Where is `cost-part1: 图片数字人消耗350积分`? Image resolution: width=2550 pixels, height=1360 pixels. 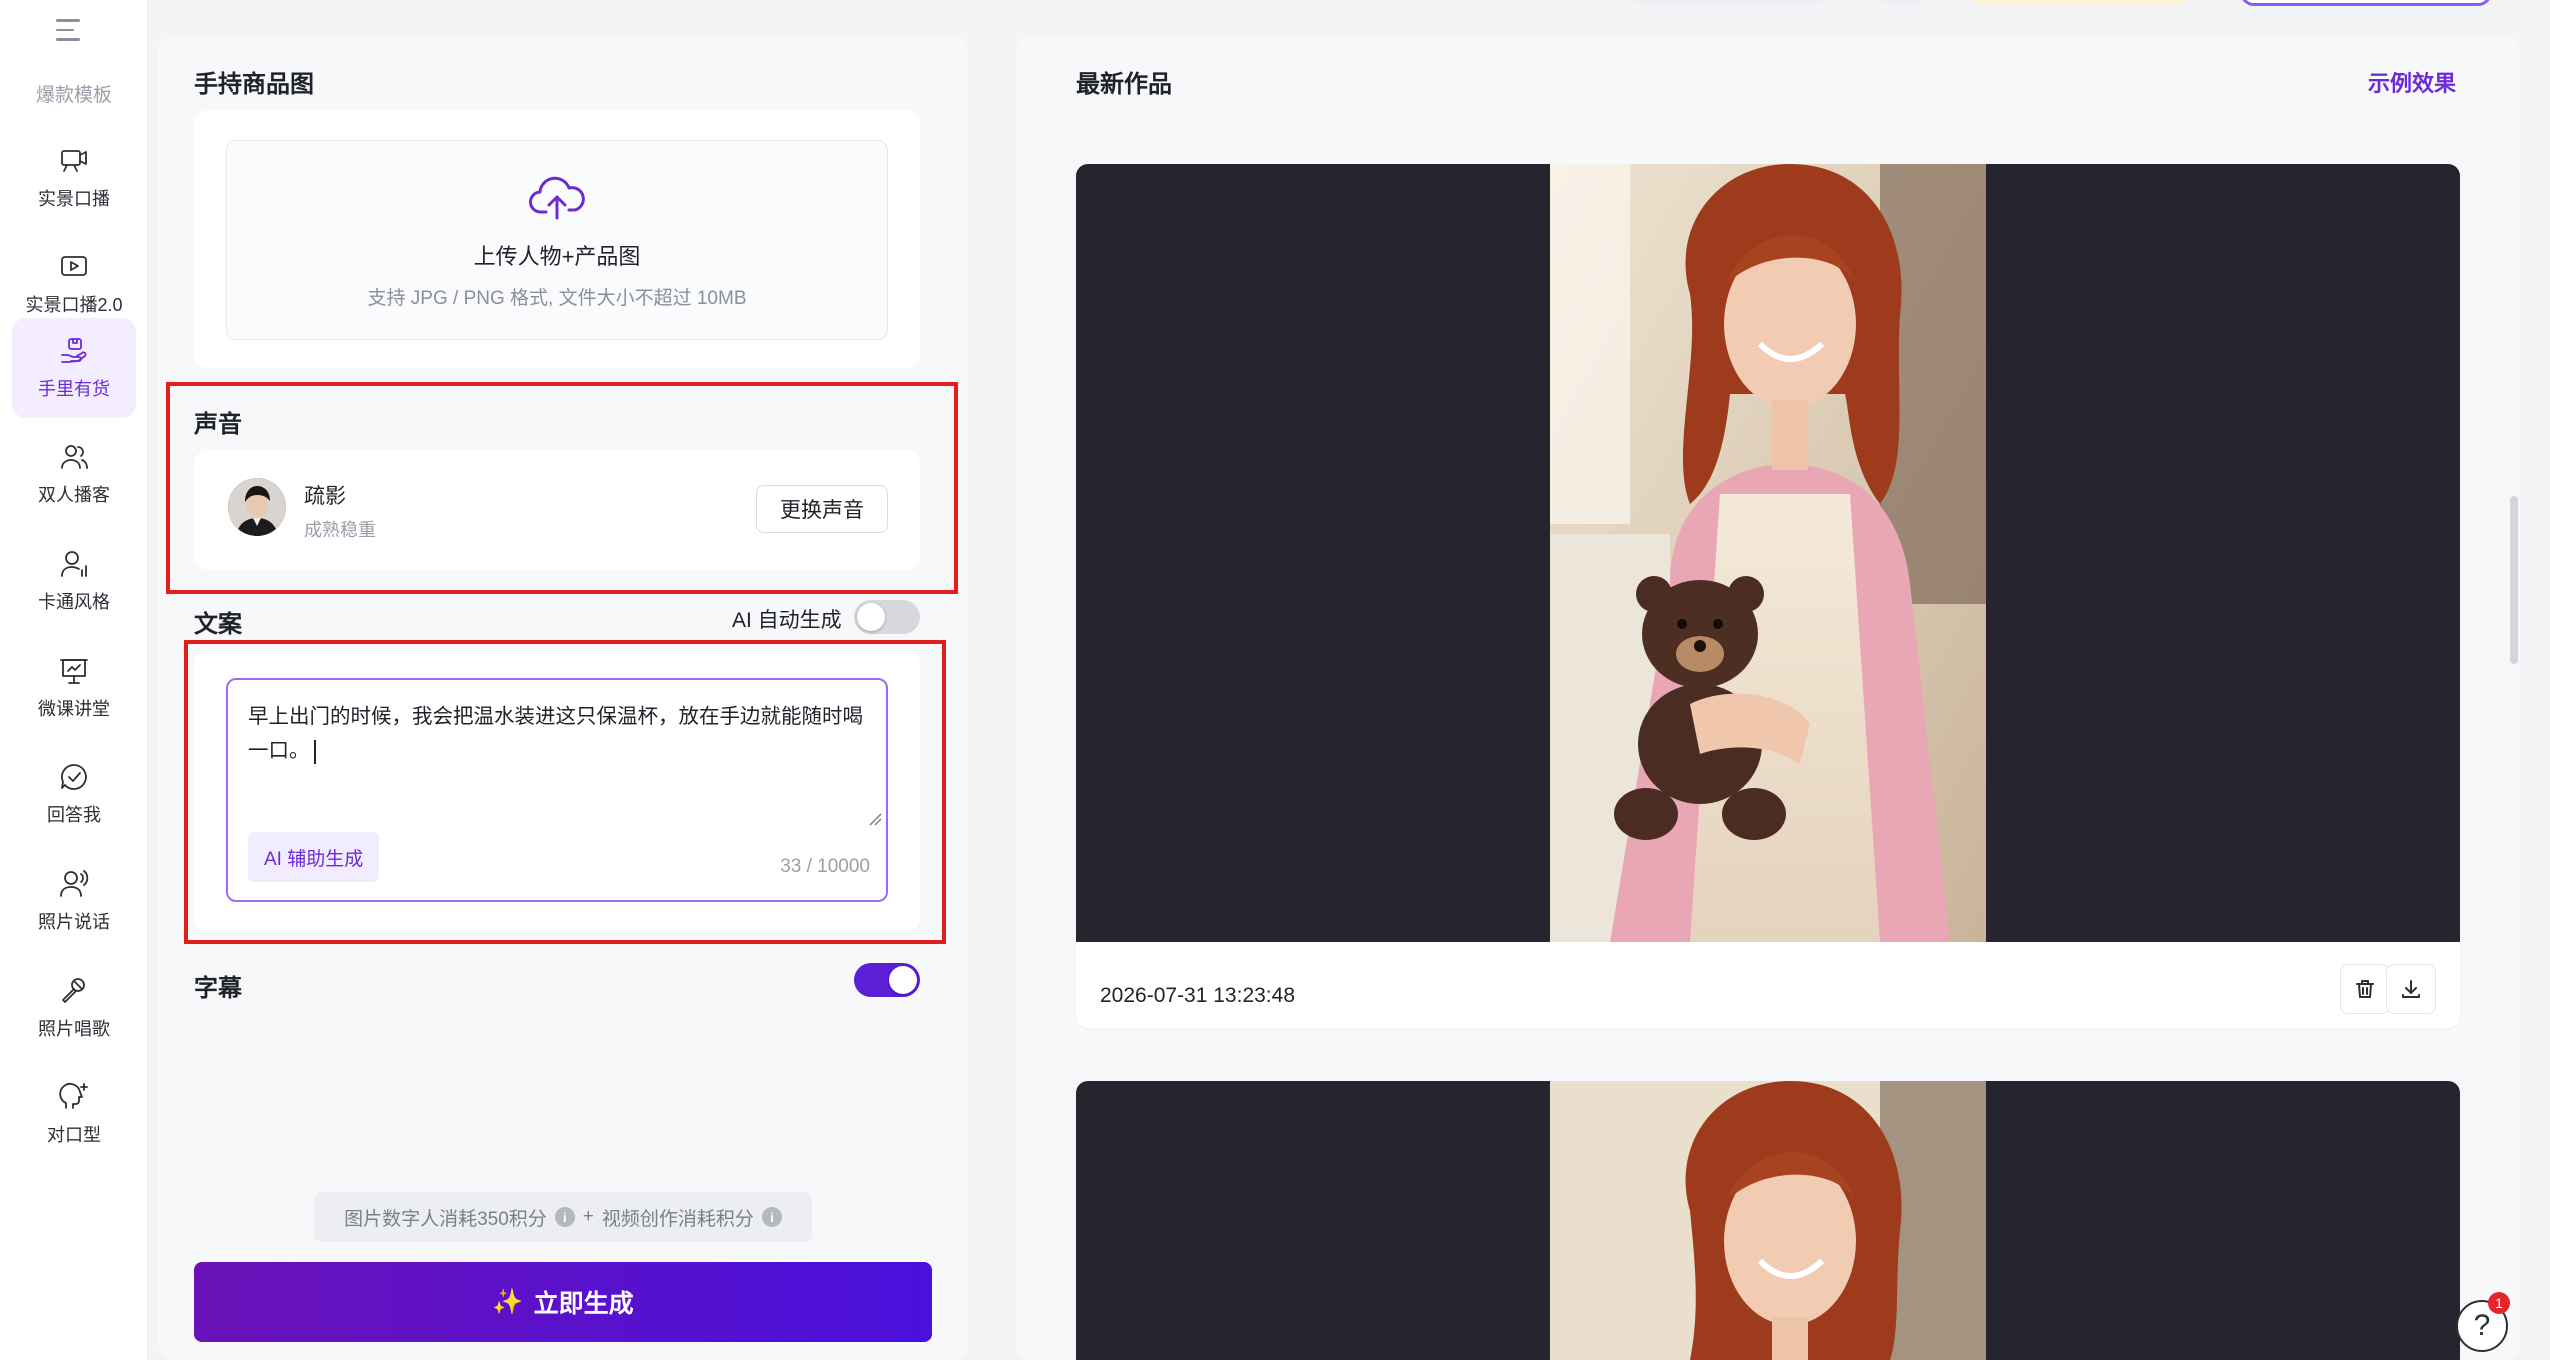 cost-part1: 图片数字人消耗350积分 is located at coordinates (445, 1219).